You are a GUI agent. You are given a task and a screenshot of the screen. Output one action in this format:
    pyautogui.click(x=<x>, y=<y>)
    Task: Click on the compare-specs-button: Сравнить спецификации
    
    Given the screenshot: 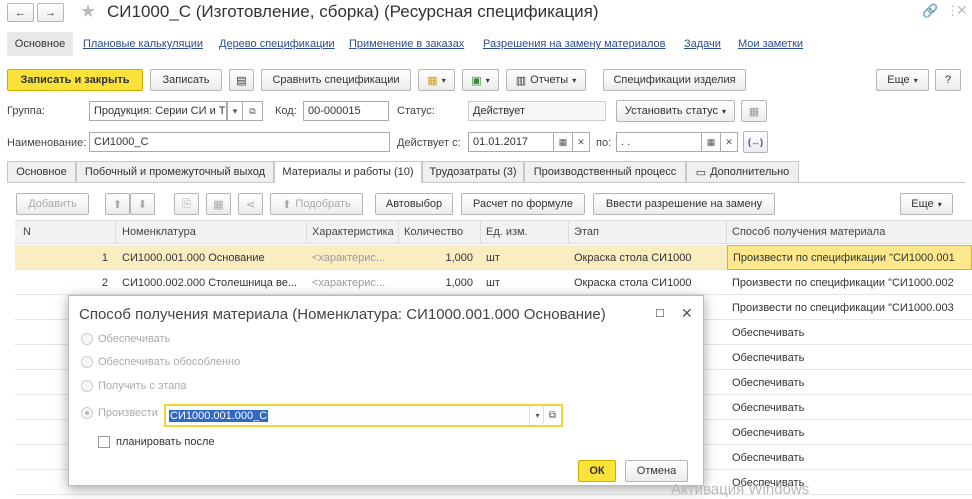 What is the action you would take?
    pyautogui.click(x=336, y=80)
    